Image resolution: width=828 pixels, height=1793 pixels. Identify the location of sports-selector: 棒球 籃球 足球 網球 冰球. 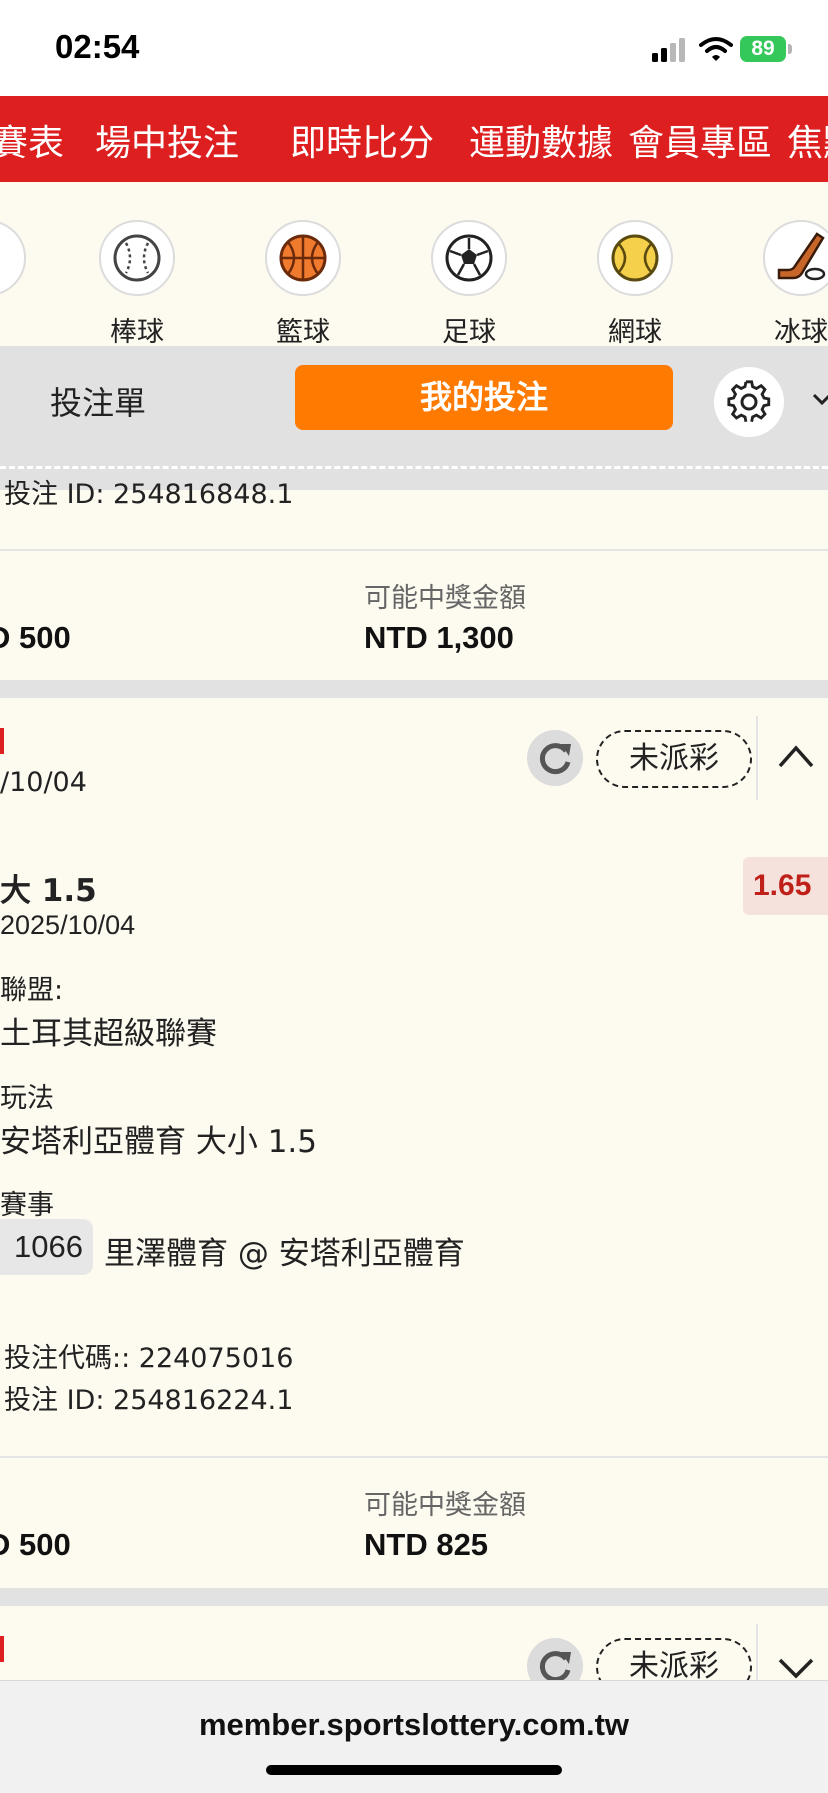
(414, 264).